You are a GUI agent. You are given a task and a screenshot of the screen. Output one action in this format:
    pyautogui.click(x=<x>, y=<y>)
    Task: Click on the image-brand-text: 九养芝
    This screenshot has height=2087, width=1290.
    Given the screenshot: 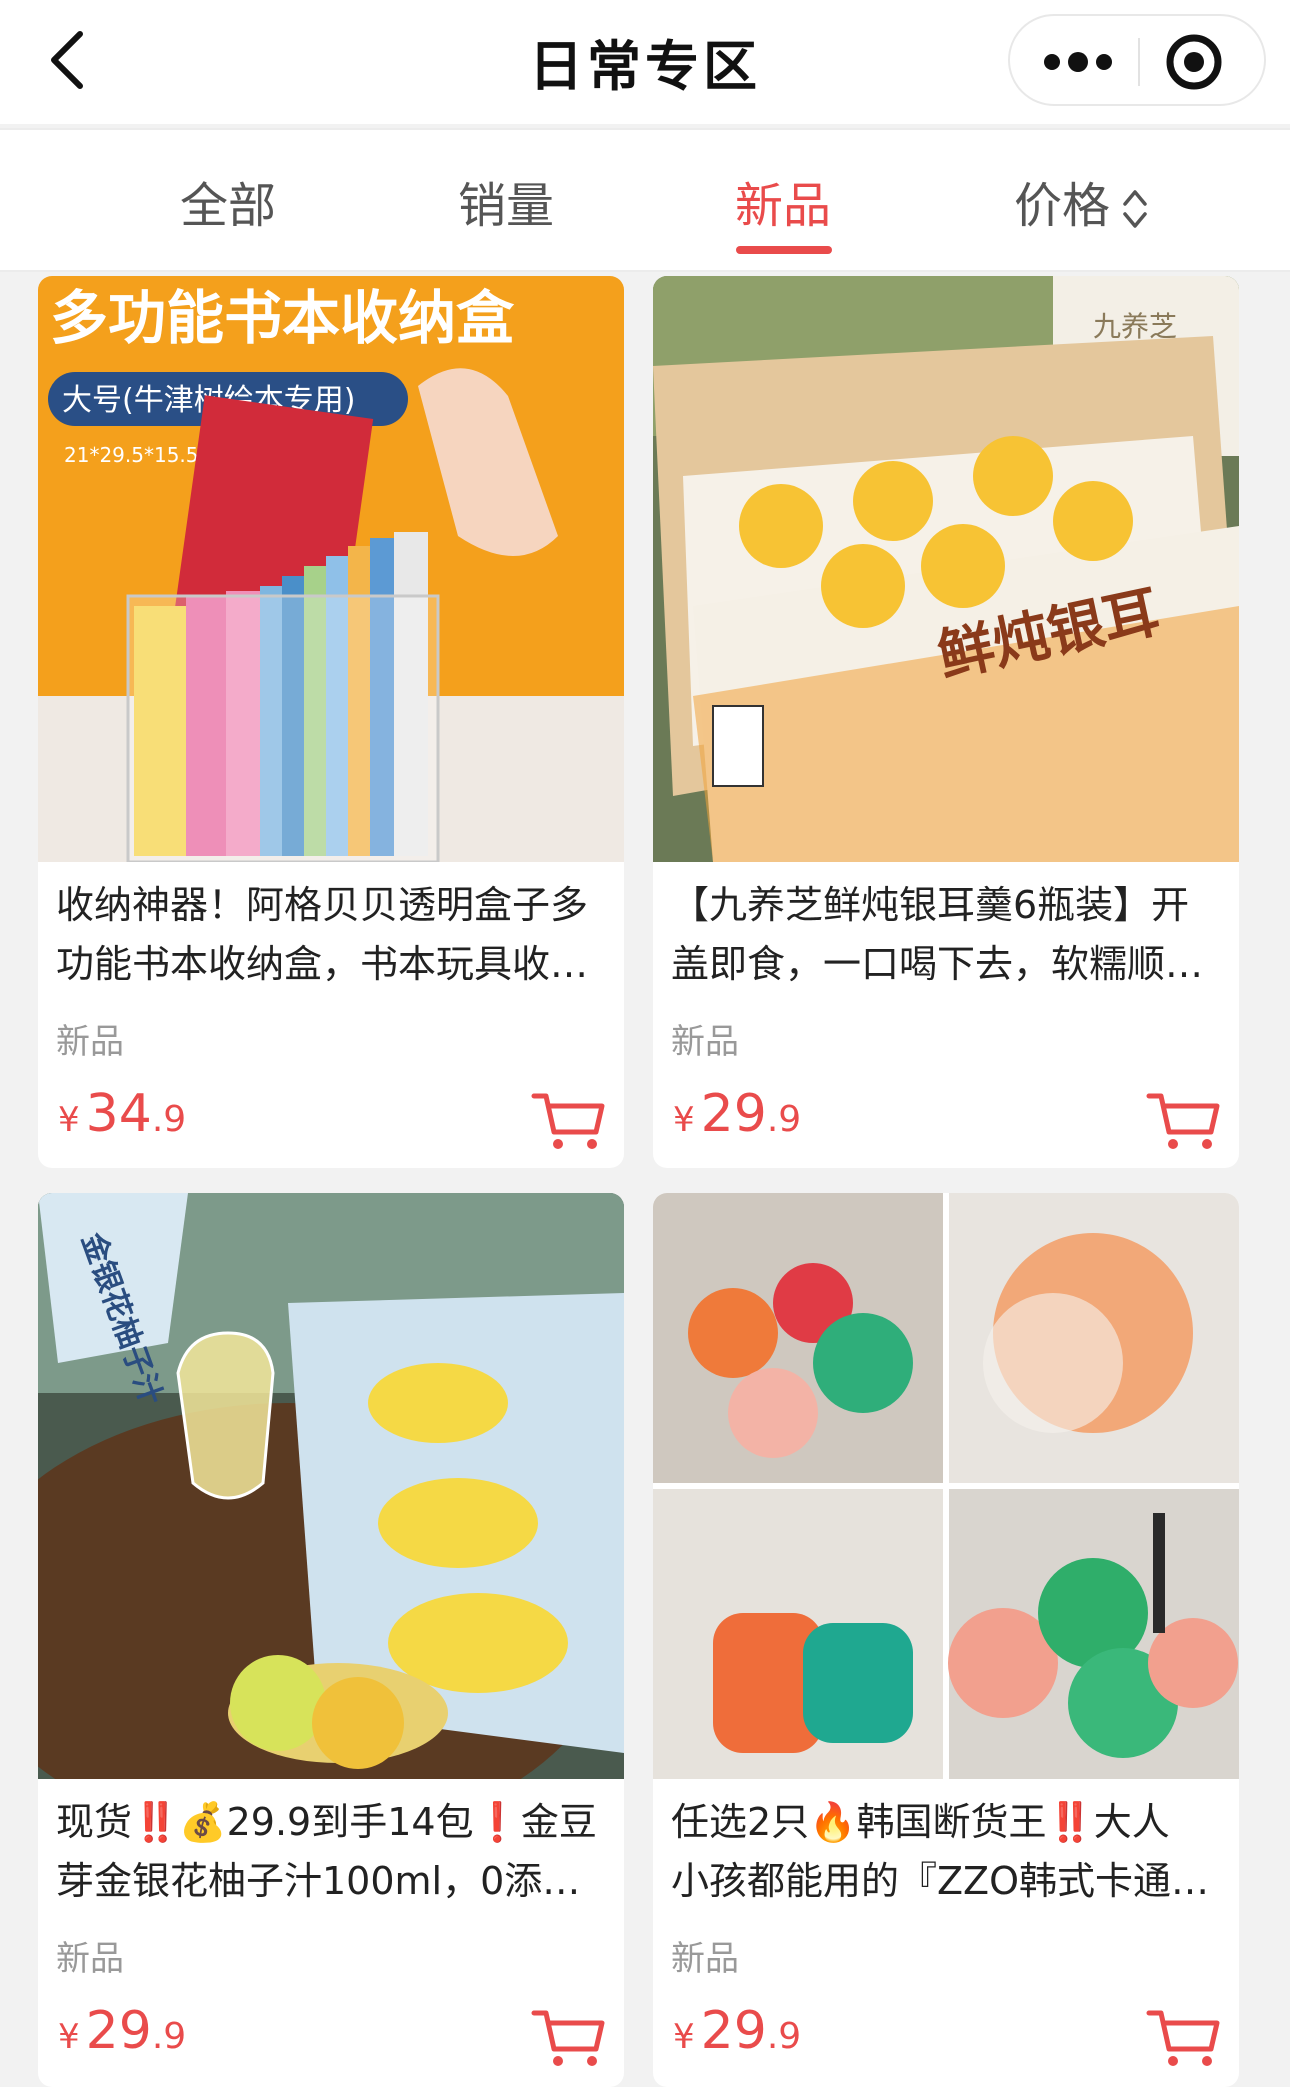 What is the action you would take?
    pyautogui.click(x=1135, y=326)
    